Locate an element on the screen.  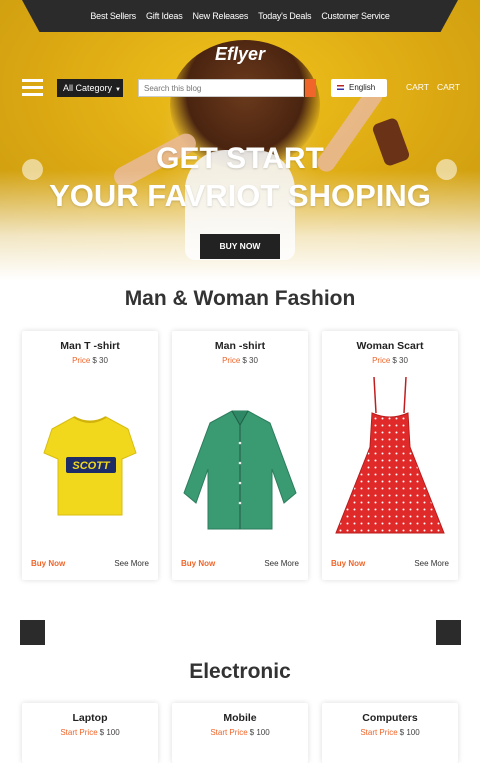
product-card: Laptop Start Price $ 100 is located at coordinates (90, 733).